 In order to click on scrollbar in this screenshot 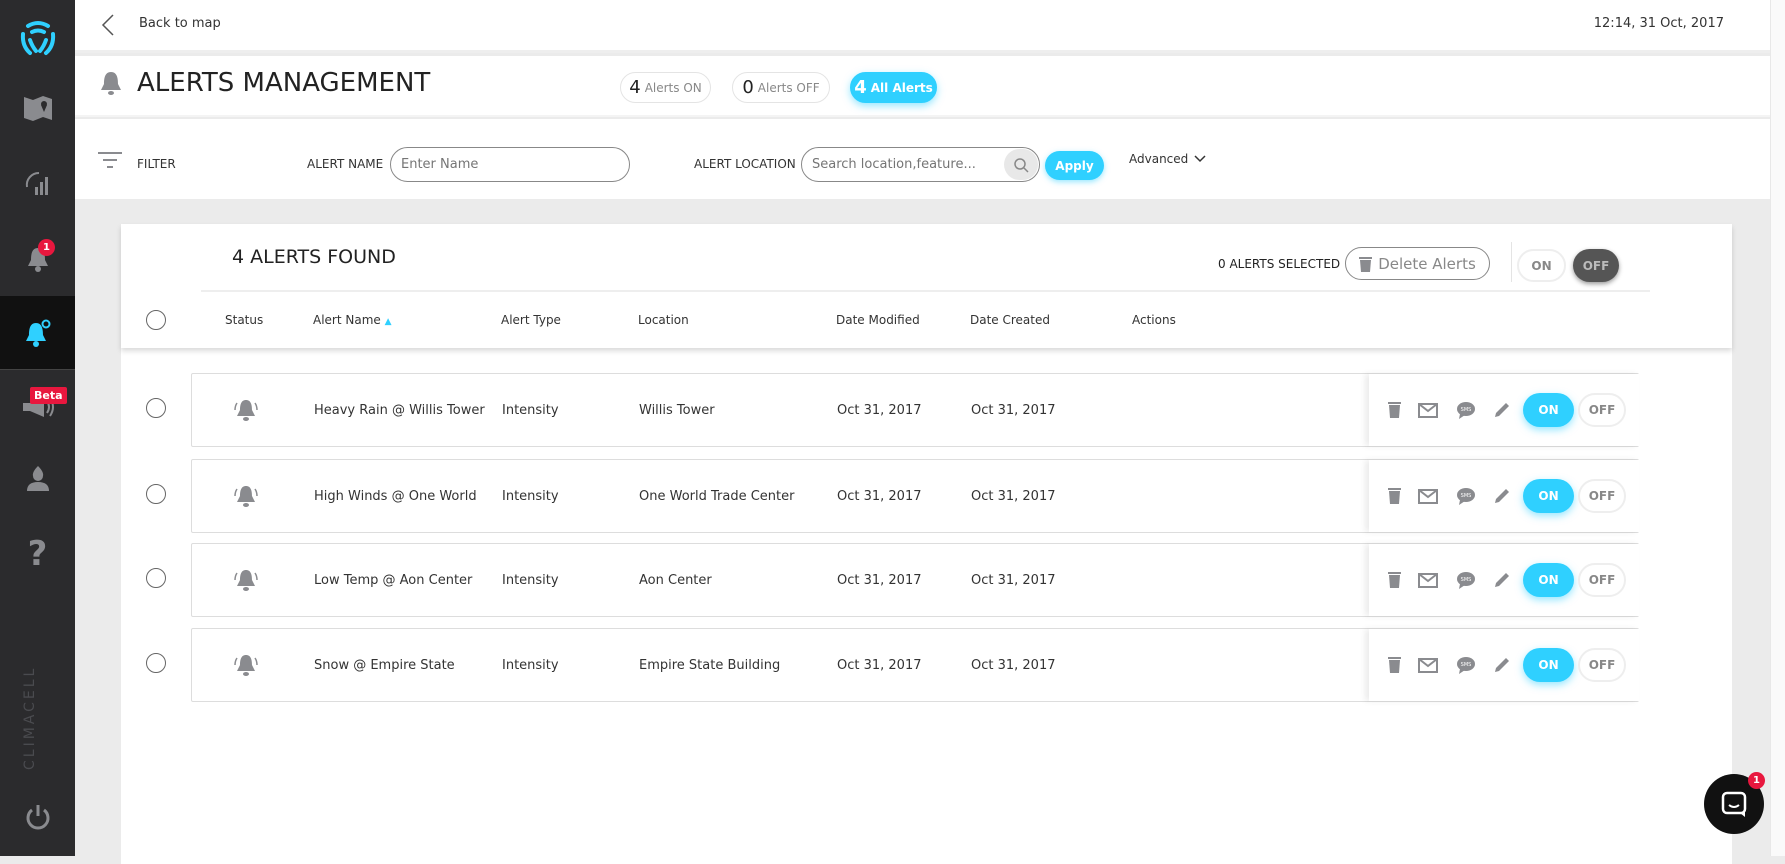, I will do `click(1777, 428)`.